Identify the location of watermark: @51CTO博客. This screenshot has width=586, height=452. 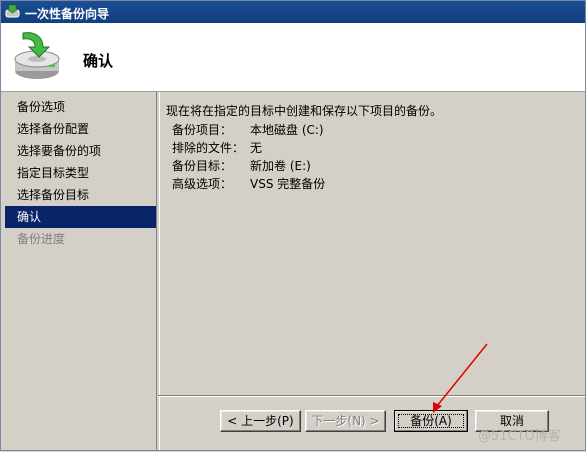
(519, 436).